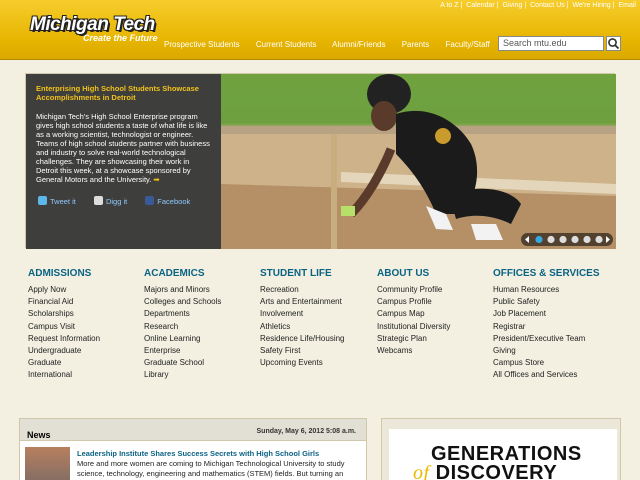 The width and height of the screenshot is (640, 480). I want to click on more-arrow-icon: ➡, so click(156, 179).